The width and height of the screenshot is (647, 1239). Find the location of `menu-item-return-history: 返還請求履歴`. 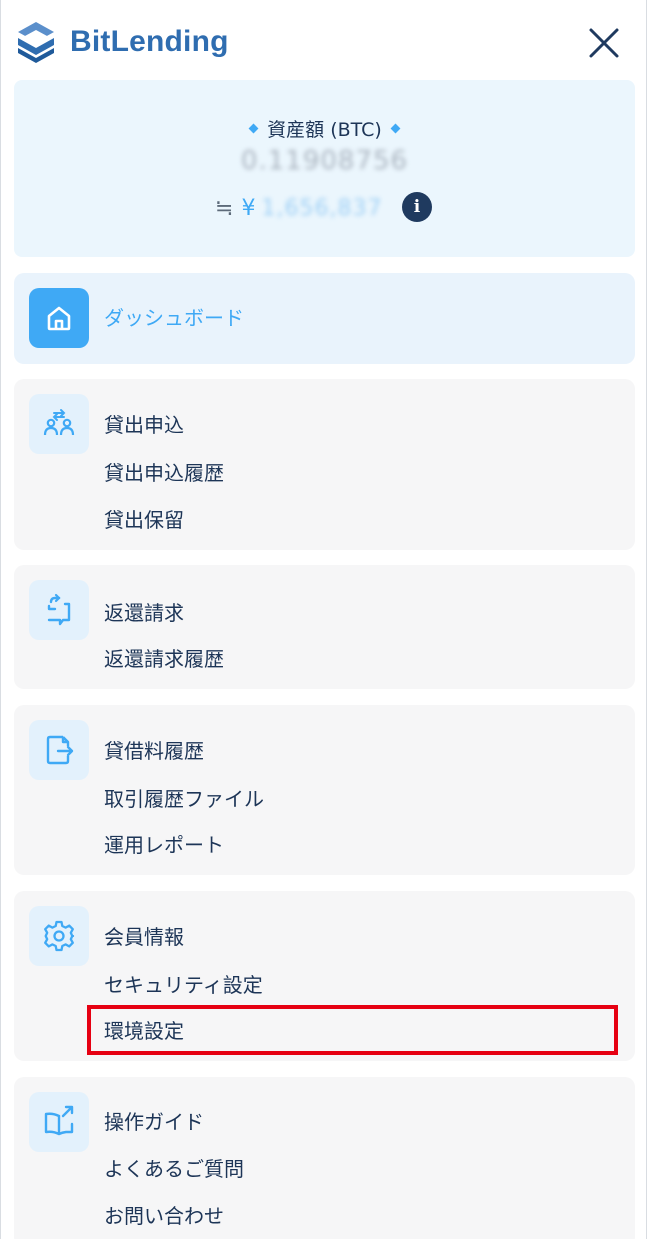

menu-item-return-history: 返還請求履歴 is located at coordinates (164, 659).